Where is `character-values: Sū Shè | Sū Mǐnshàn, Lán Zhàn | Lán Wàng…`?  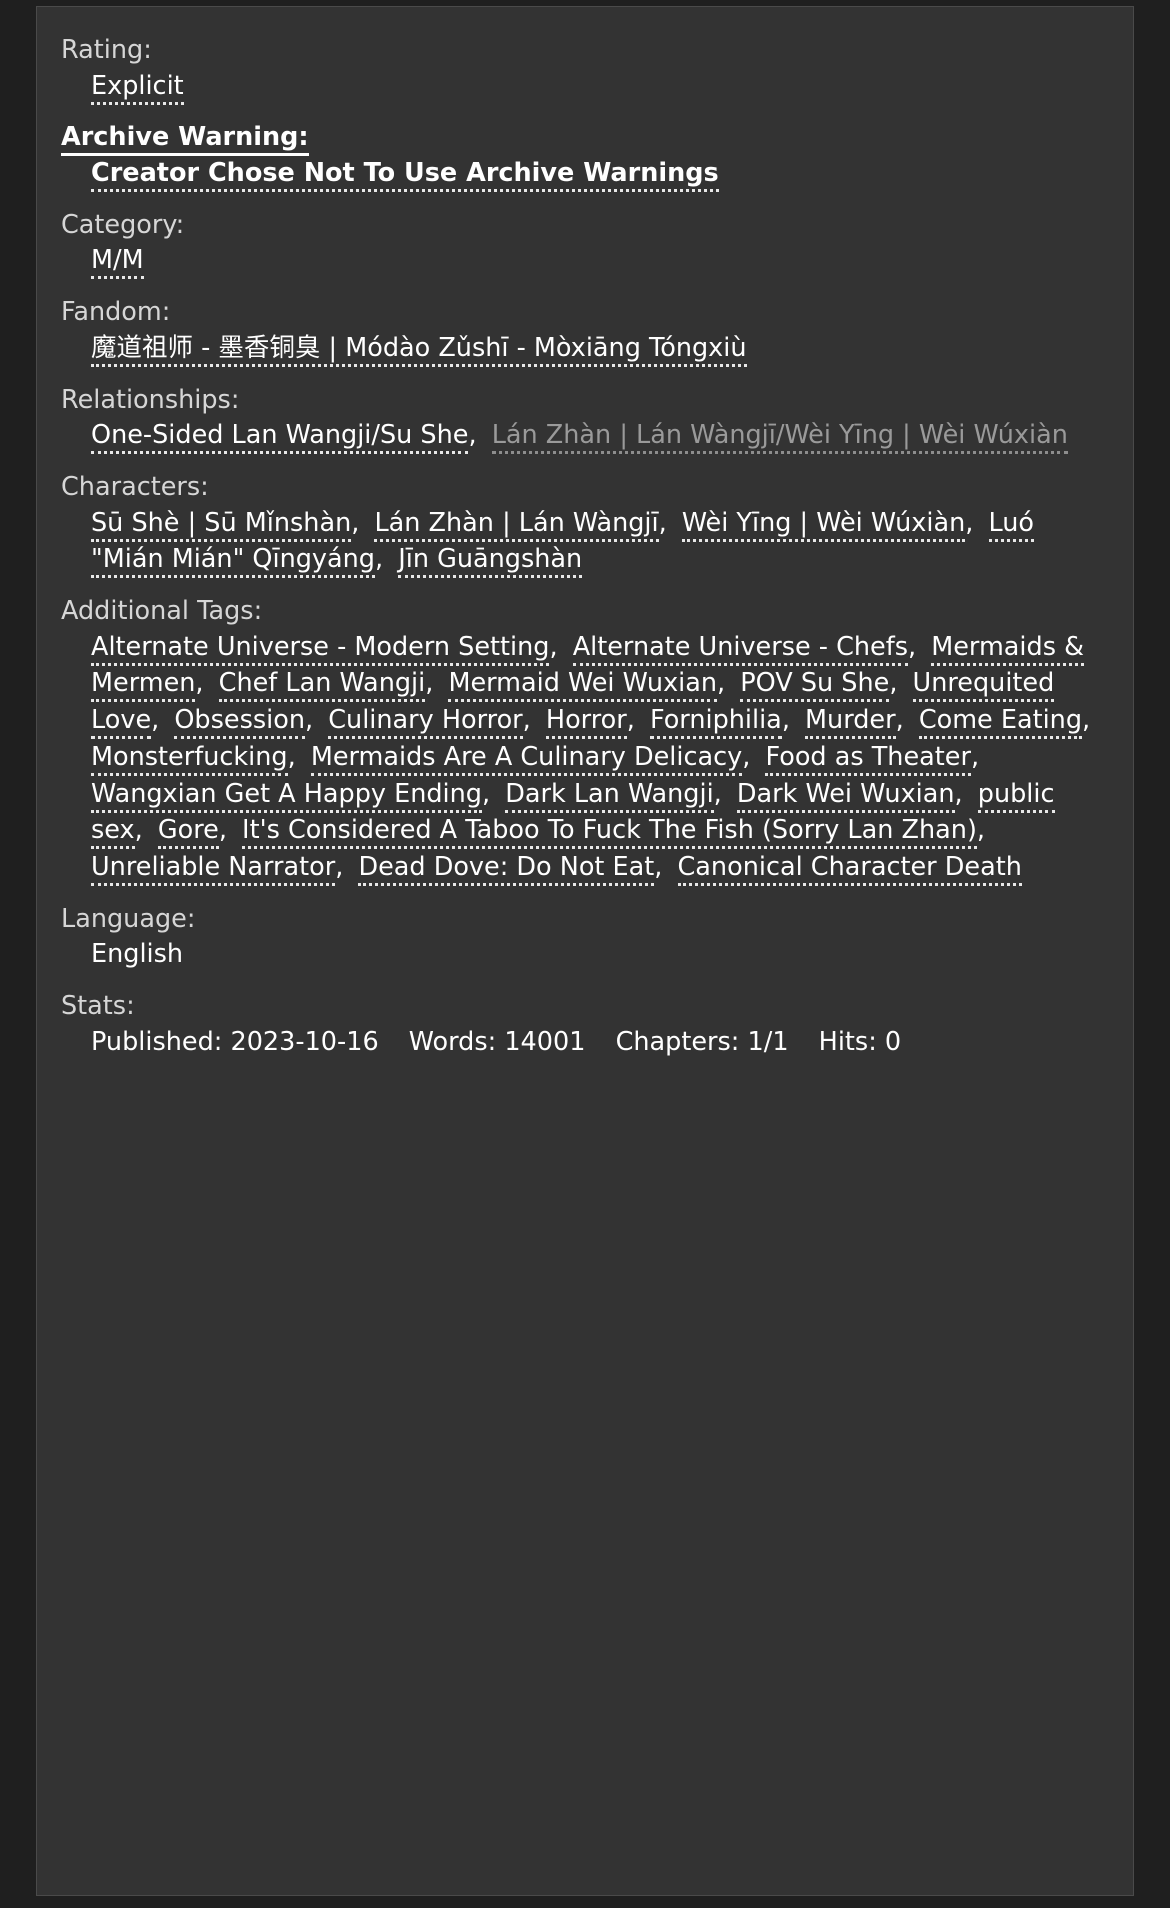
character-values: Sū Shè | Sū Mǐnshàn, Lán Zhàn | Lán Wàng… is located at coordinates (585, 542).